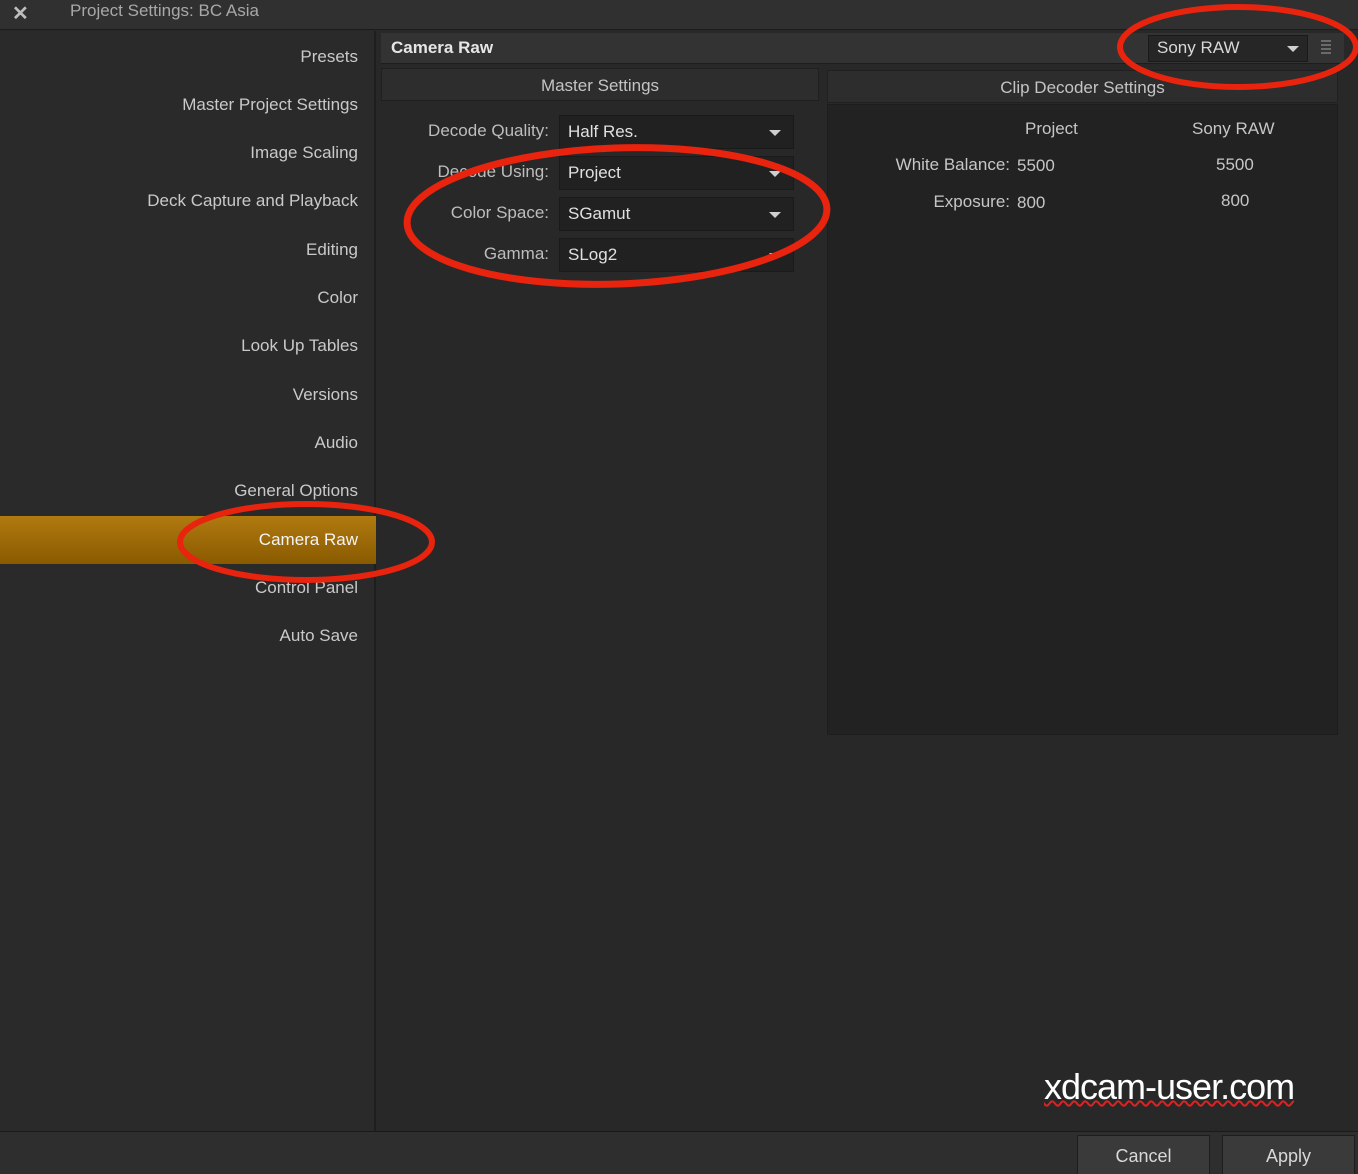  I want to click on decode-using-value: Project, so click(594, 172).